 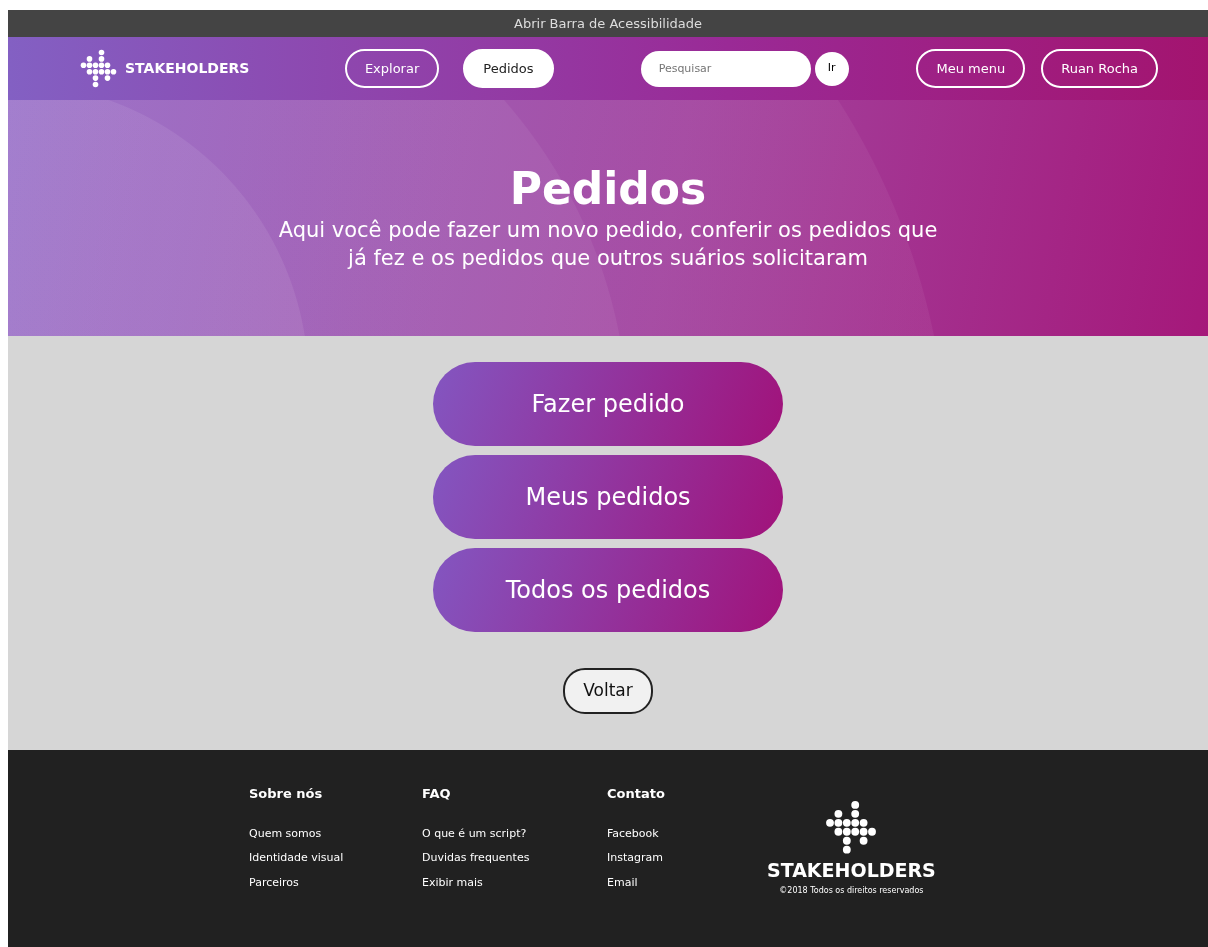 I want to click on action-button: Fazer pedido, so click(x=608, y=404).